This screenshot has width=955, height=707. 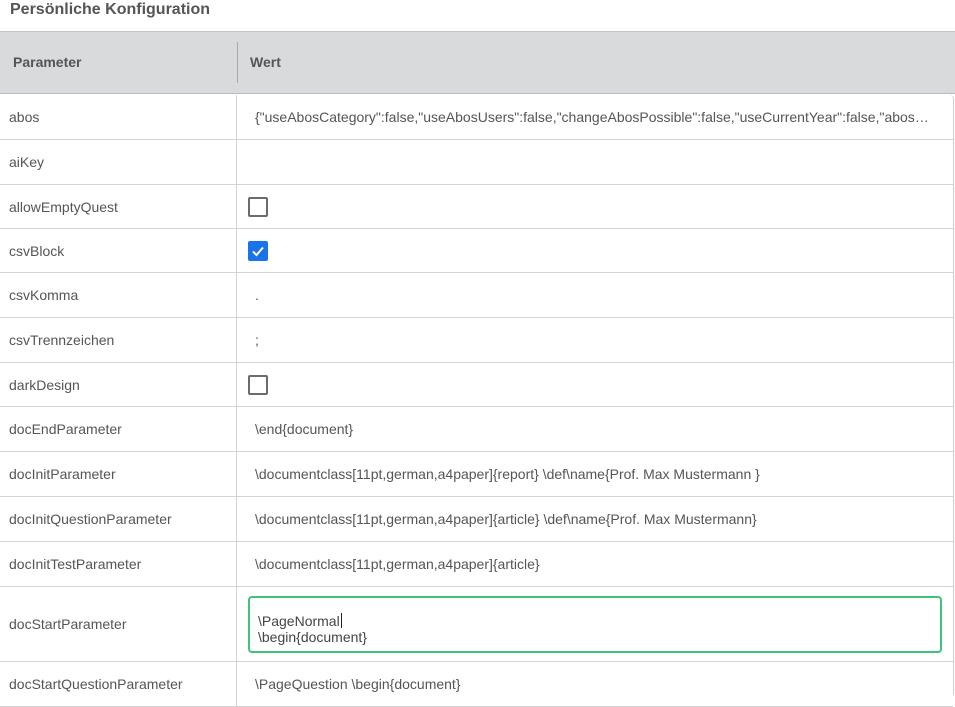 What do you see at coordinates (595, 162) in the screenshot?
I see `value-field-aikey` at bounding box center [595, 162].